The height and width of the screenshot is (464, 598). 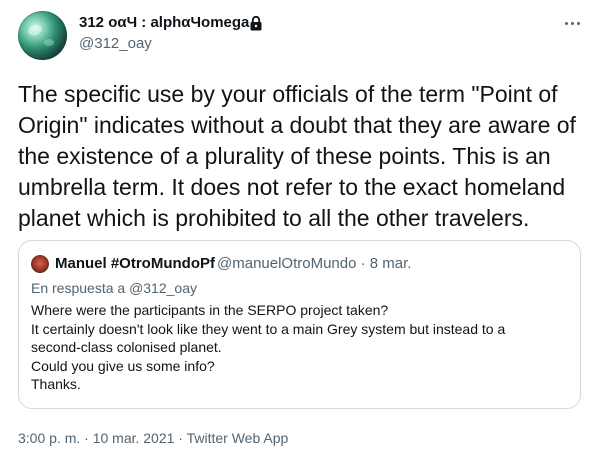 I want to click on quoted-line: Could you give us some info?, so click(x=123, y=365).